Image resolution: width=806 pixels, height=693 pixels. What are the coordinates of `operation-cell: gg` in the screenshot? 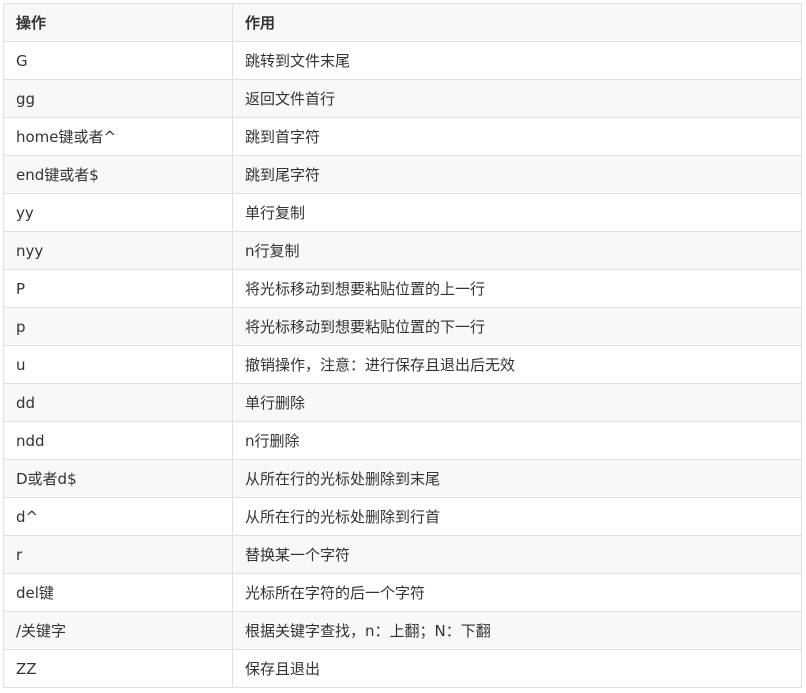 It's located at (118, 98).